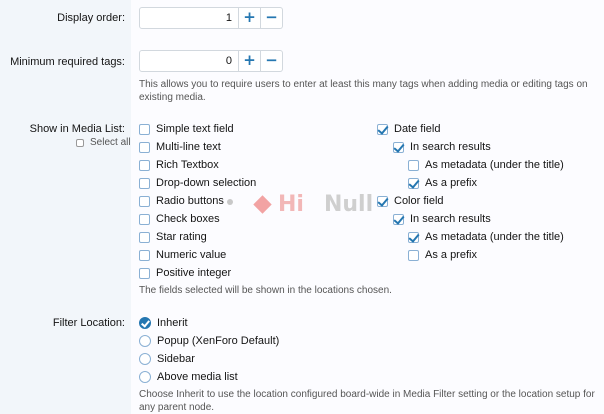  Describe the element at coordinates (80, 142) in the screenshot. I see `select-all-box` at that location.